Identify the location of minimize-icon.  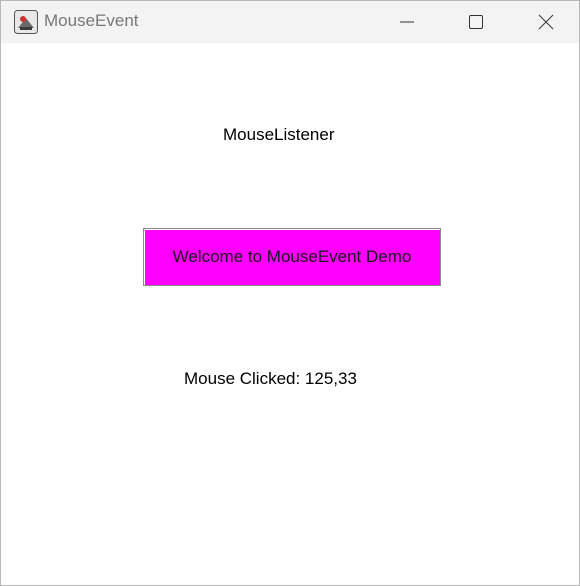
(407, 22).